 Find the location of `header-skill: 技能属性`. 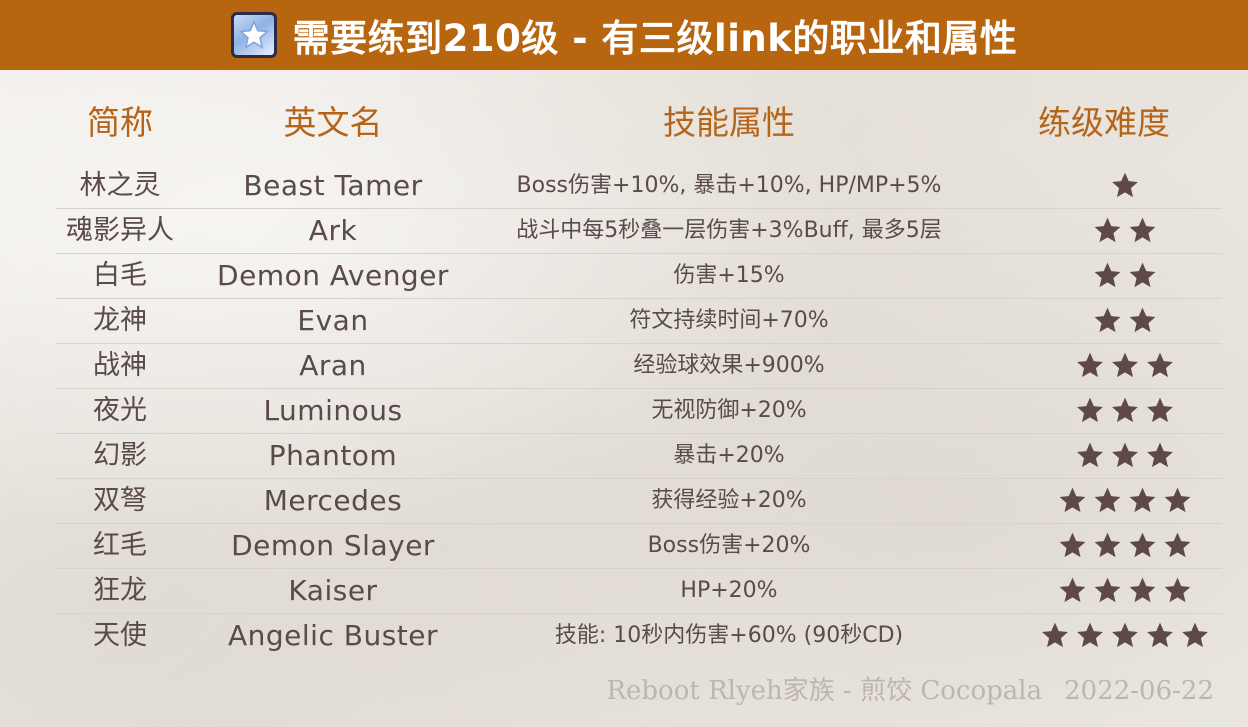

header-skill: 技能属性 is located at coordinates (729, 122).